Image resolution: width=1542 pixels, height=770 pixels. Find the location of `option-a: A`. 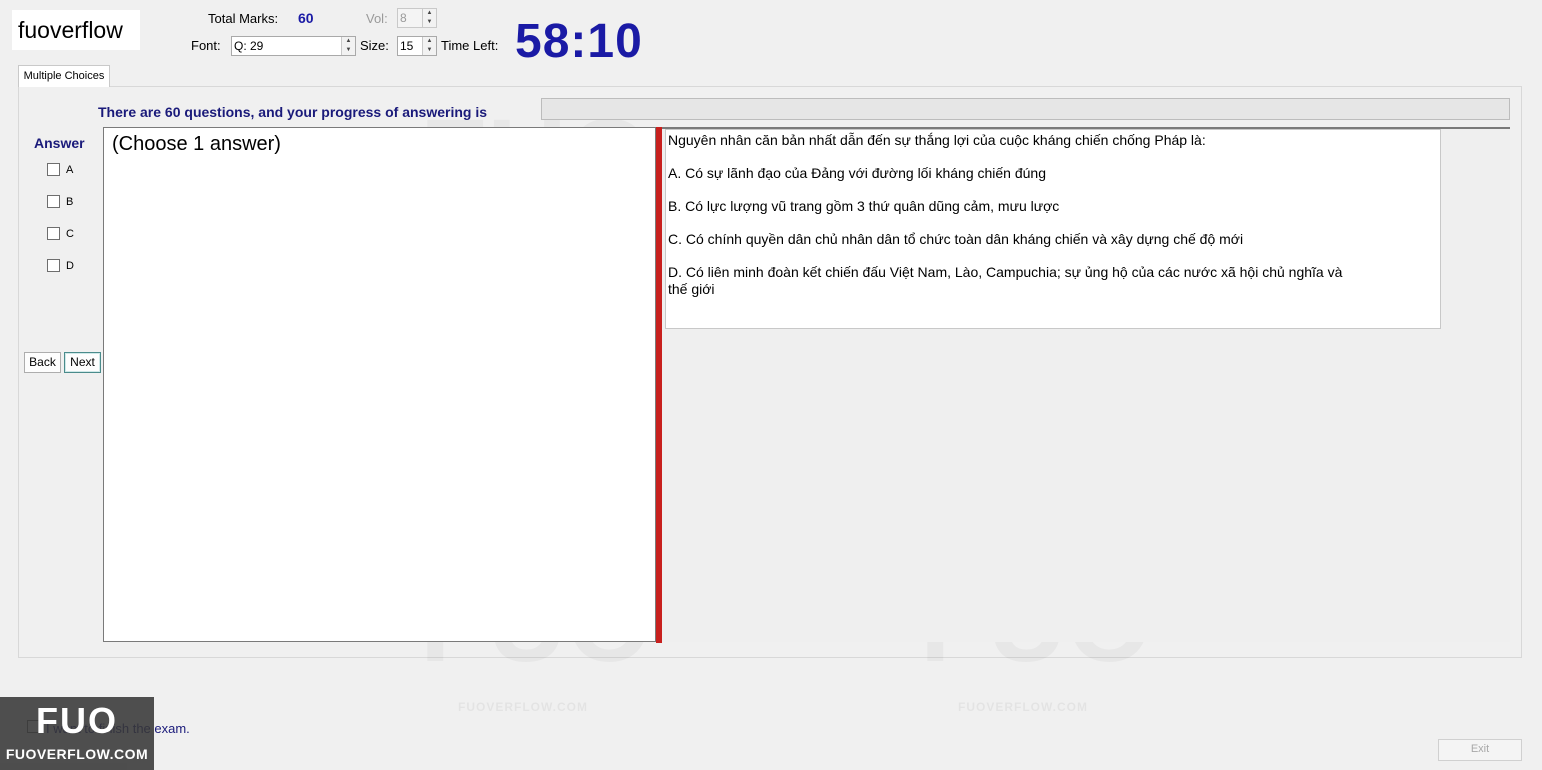

option-a: A is located at coordinates (60, 169).